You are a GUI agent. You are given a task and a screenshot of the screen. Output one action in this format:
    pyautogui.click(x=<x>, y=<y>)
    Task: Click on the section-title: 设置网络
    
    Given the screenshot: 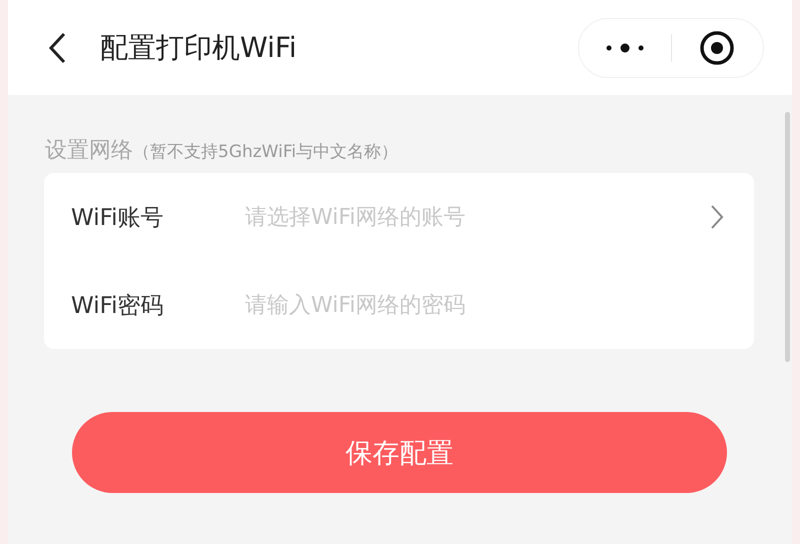 What is the action you would take?
    pyautogui.click(x=89, y=150)
    